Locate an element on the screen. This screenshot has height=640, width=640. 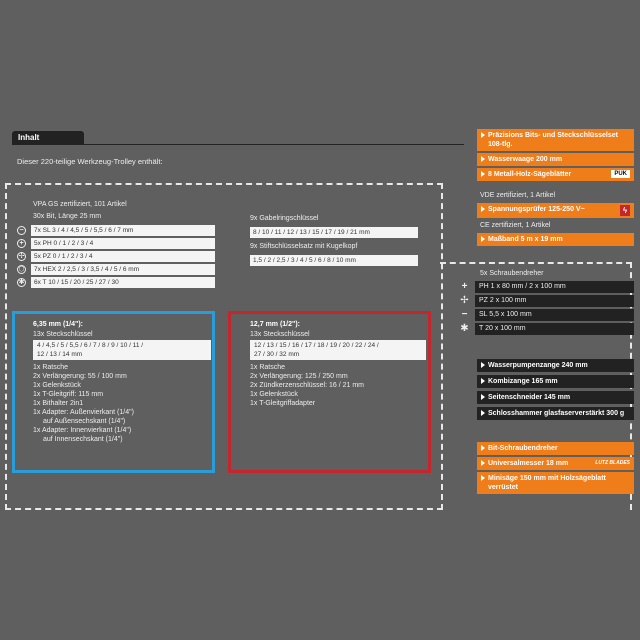
sizes-line: 12 / 13 / 14 mm is located at coordinates (60, 354).